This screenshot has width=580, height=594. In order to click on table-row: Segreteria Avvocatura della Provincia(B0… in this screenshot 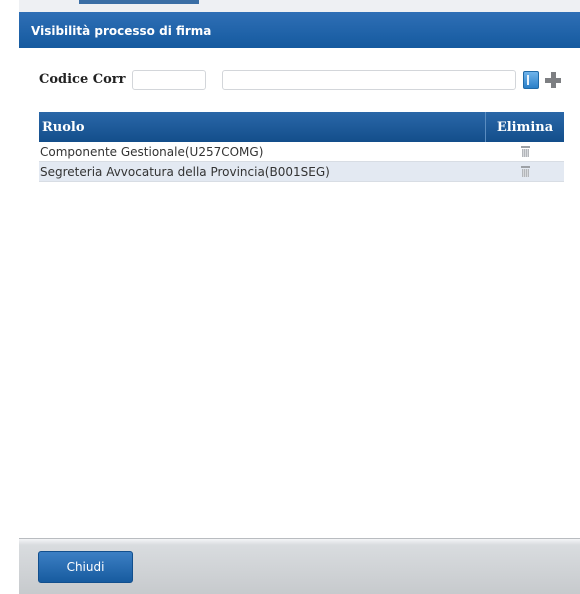, I will do `click(301, 172)`.